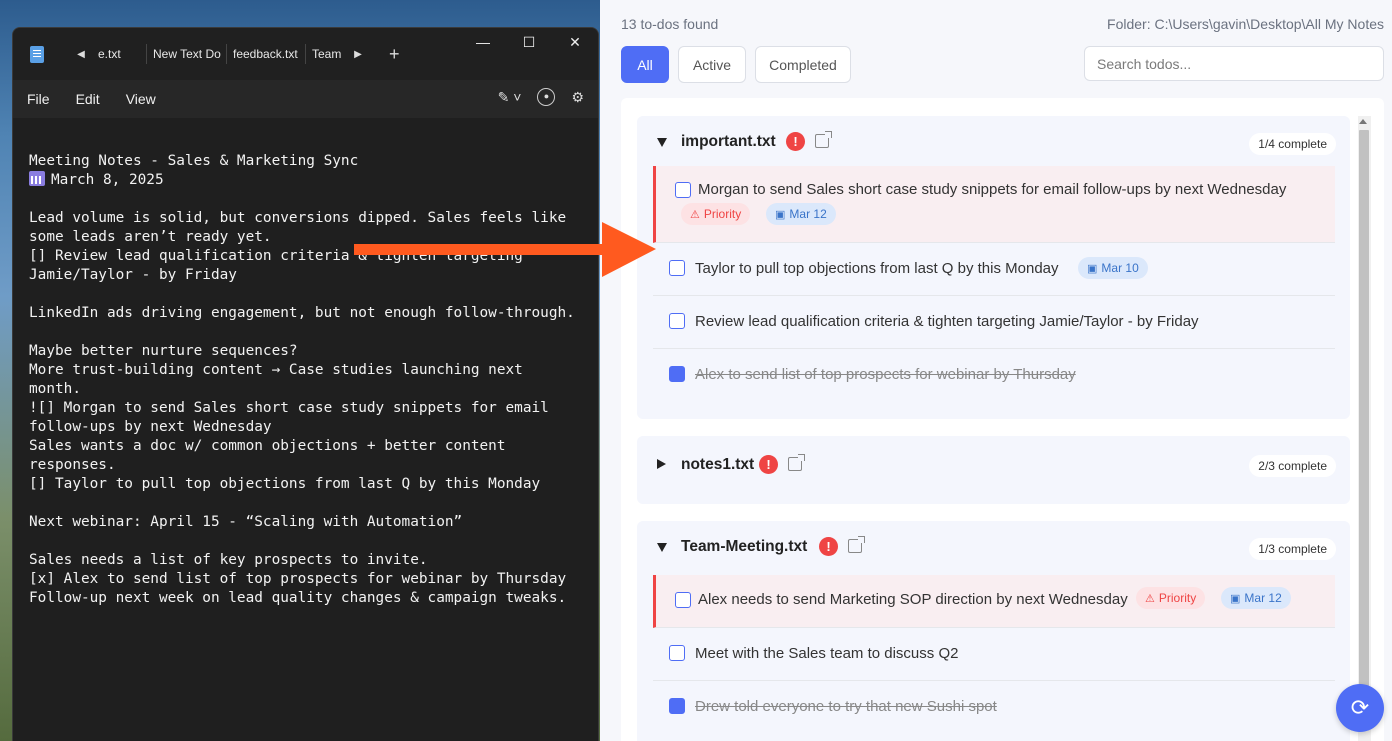  What do you see at coordinates (803, 64) in the screenshot?
I see `filter-completed-button: Completed` at bounding box center [803, 64].